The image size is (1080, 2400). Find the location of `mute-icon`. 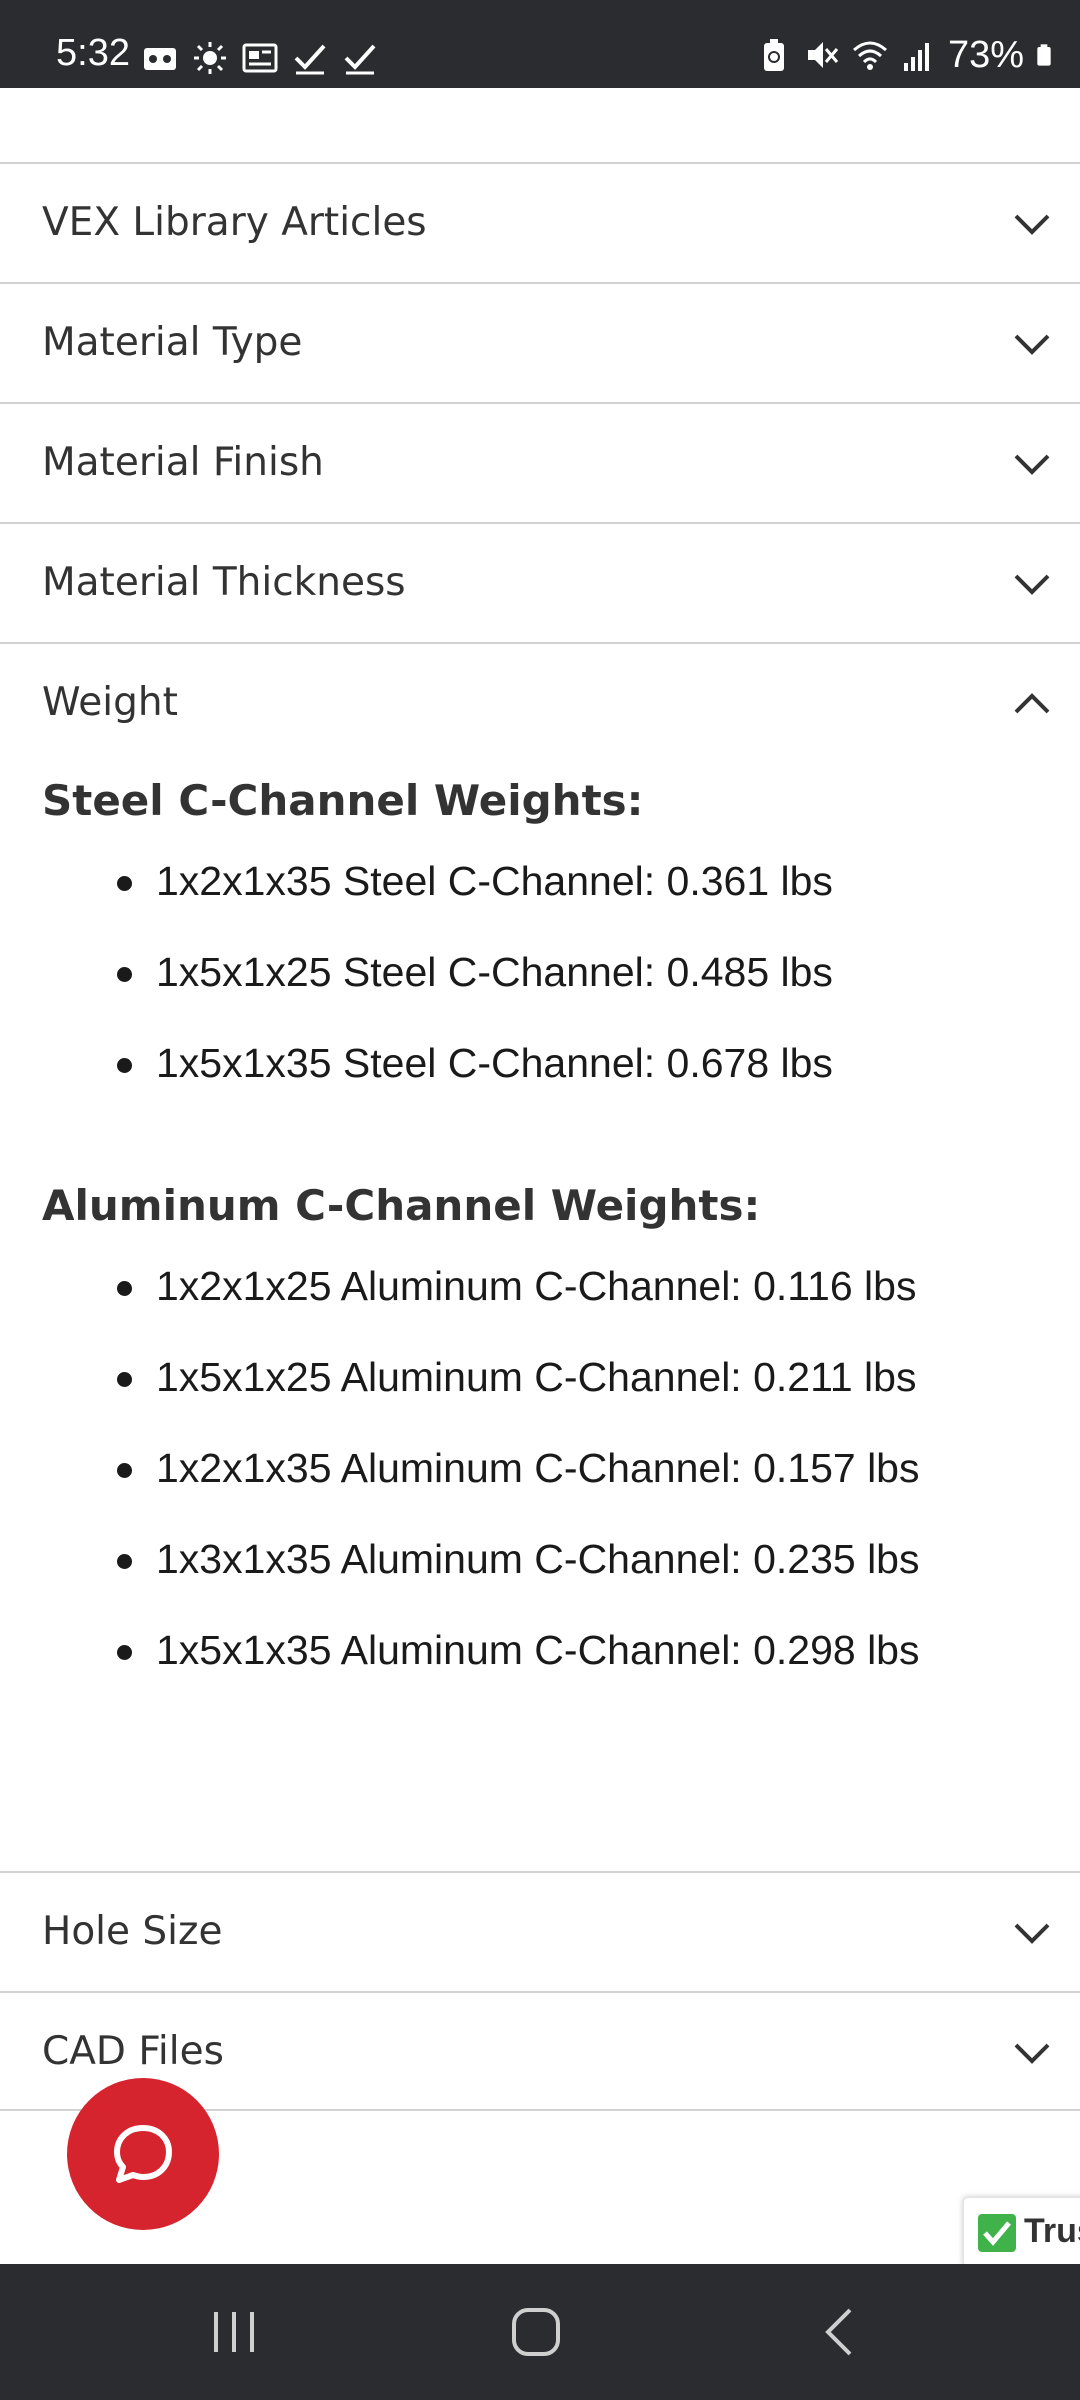

mute-icon is located at coordinates (823, 55).